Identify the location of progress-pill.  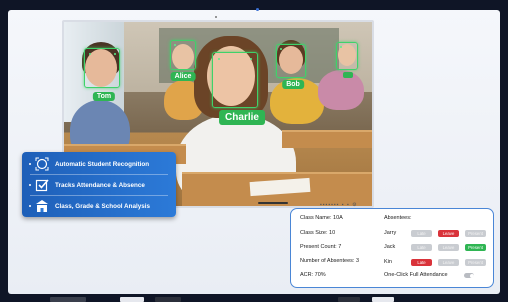
(273, 203).